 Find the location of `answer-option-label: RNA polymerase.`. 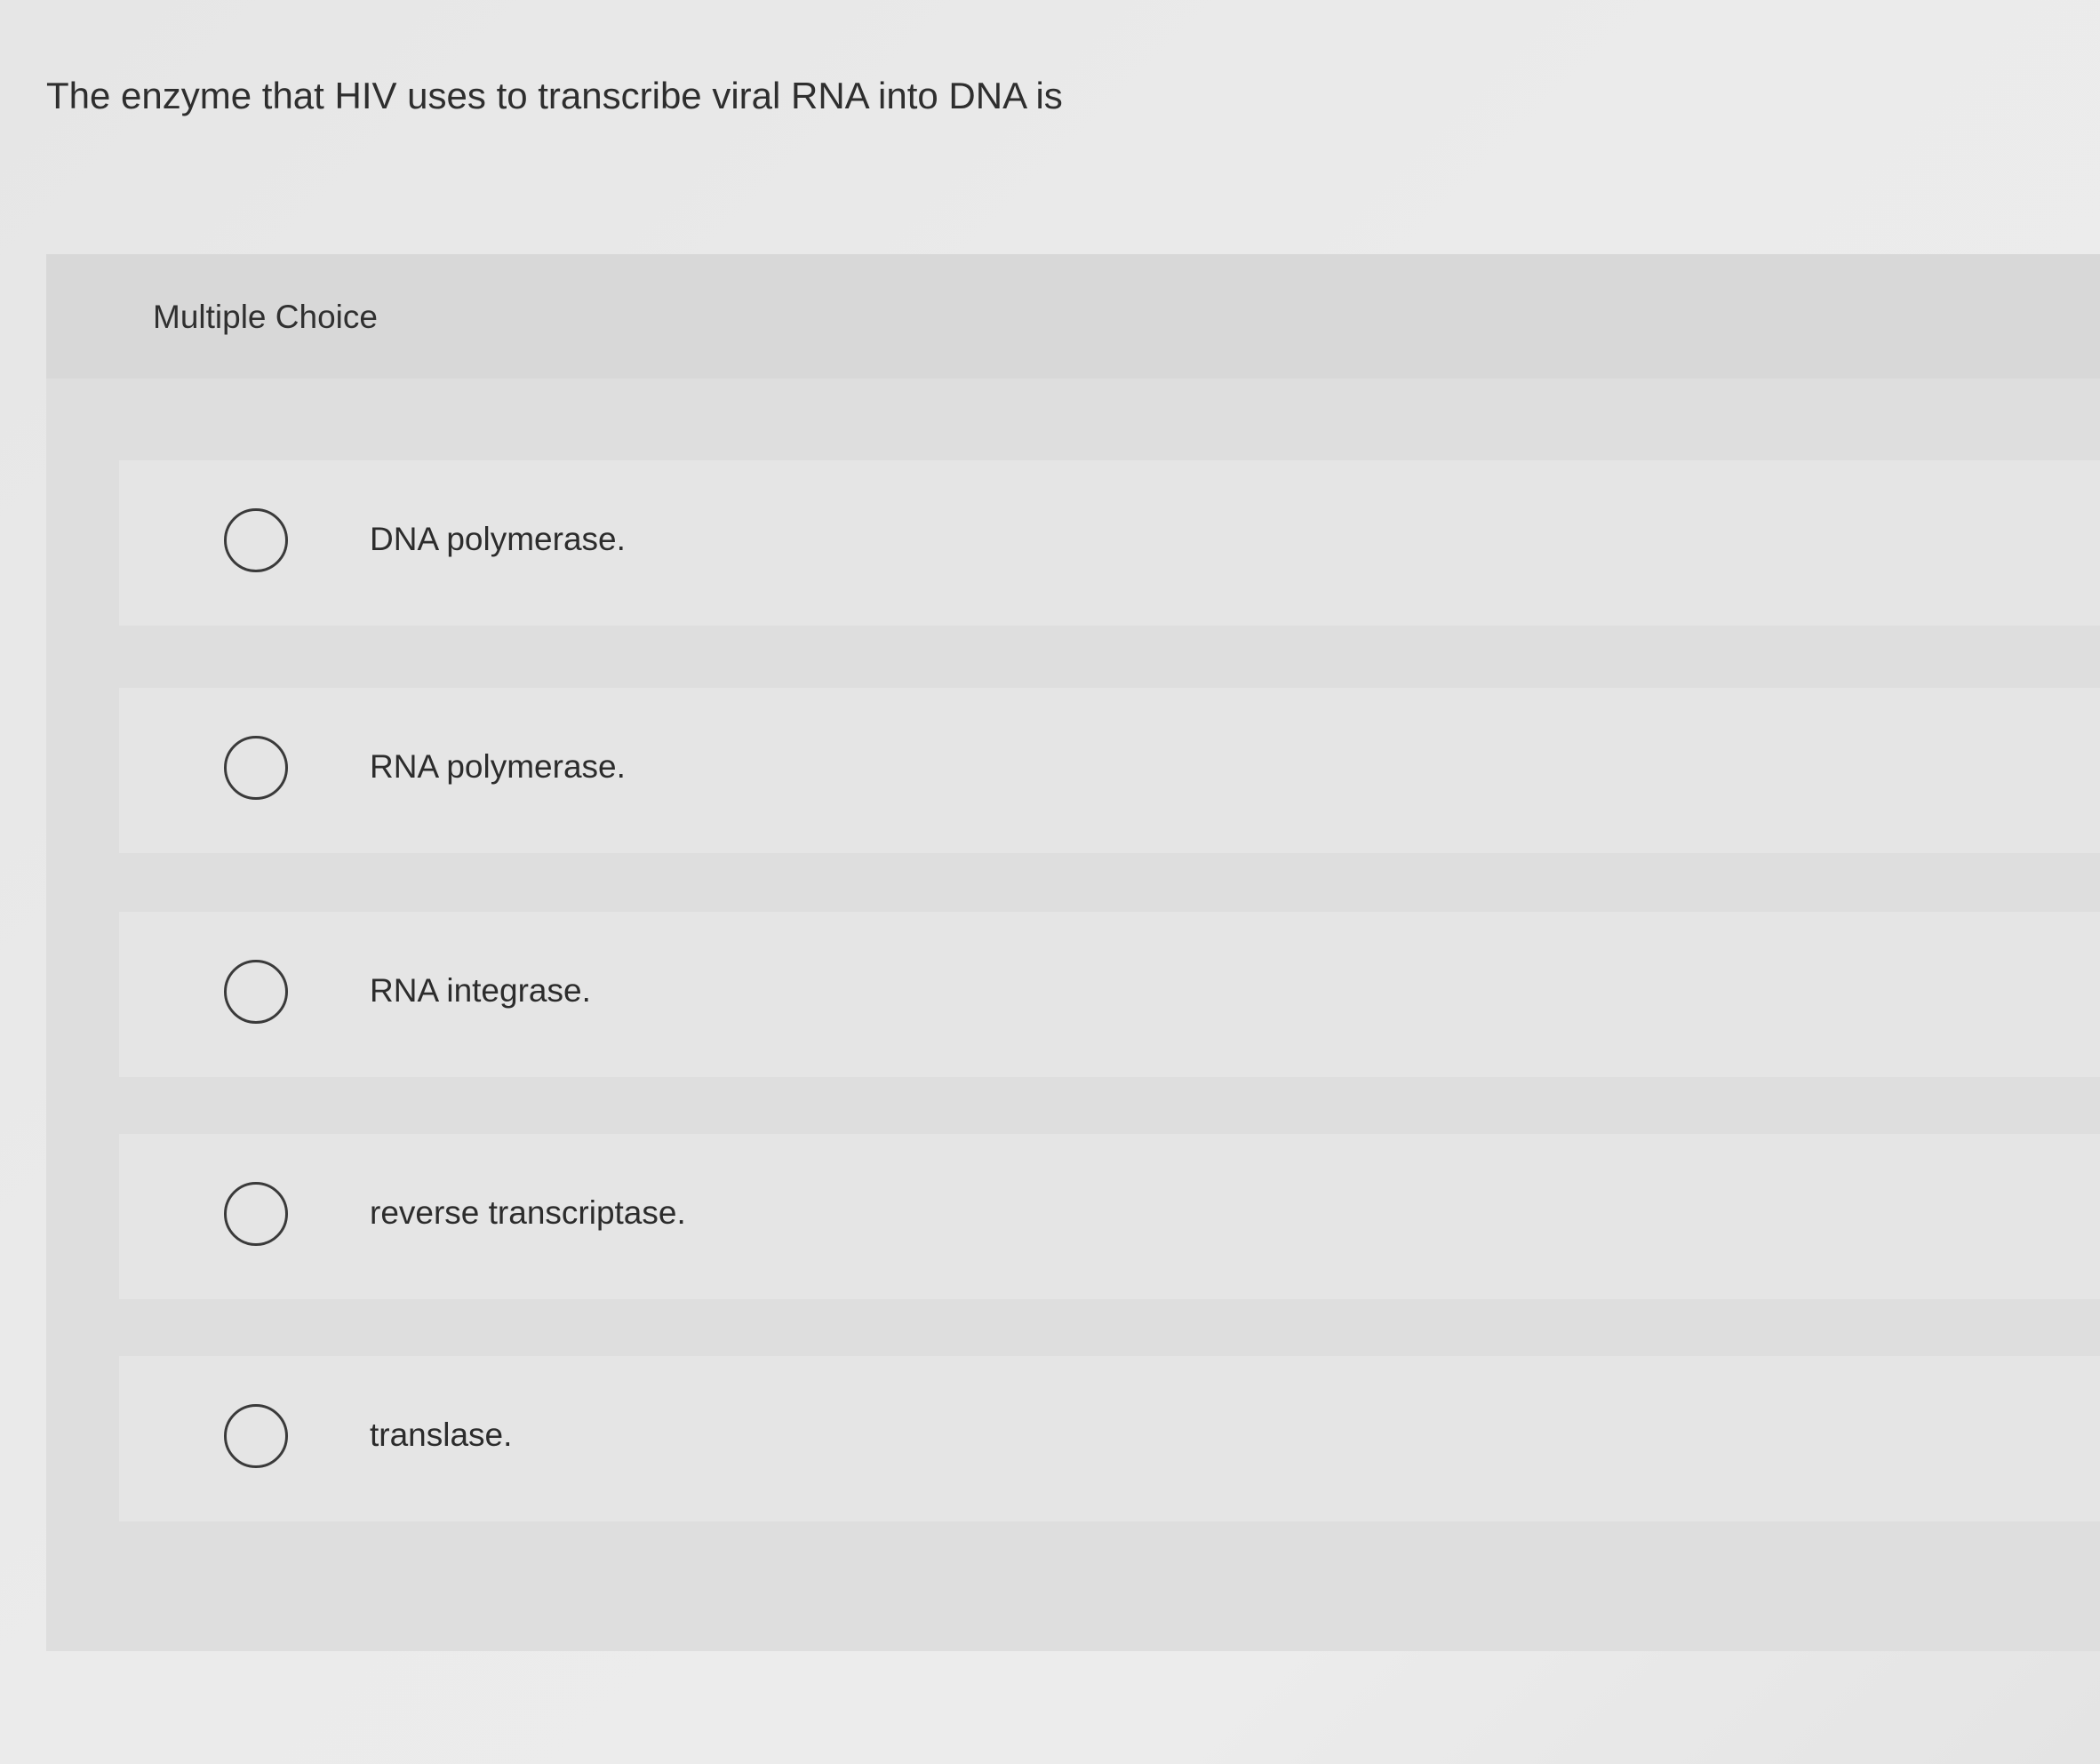

answer-option-label: RNA polymerase. is located at coordinates (498, 767).